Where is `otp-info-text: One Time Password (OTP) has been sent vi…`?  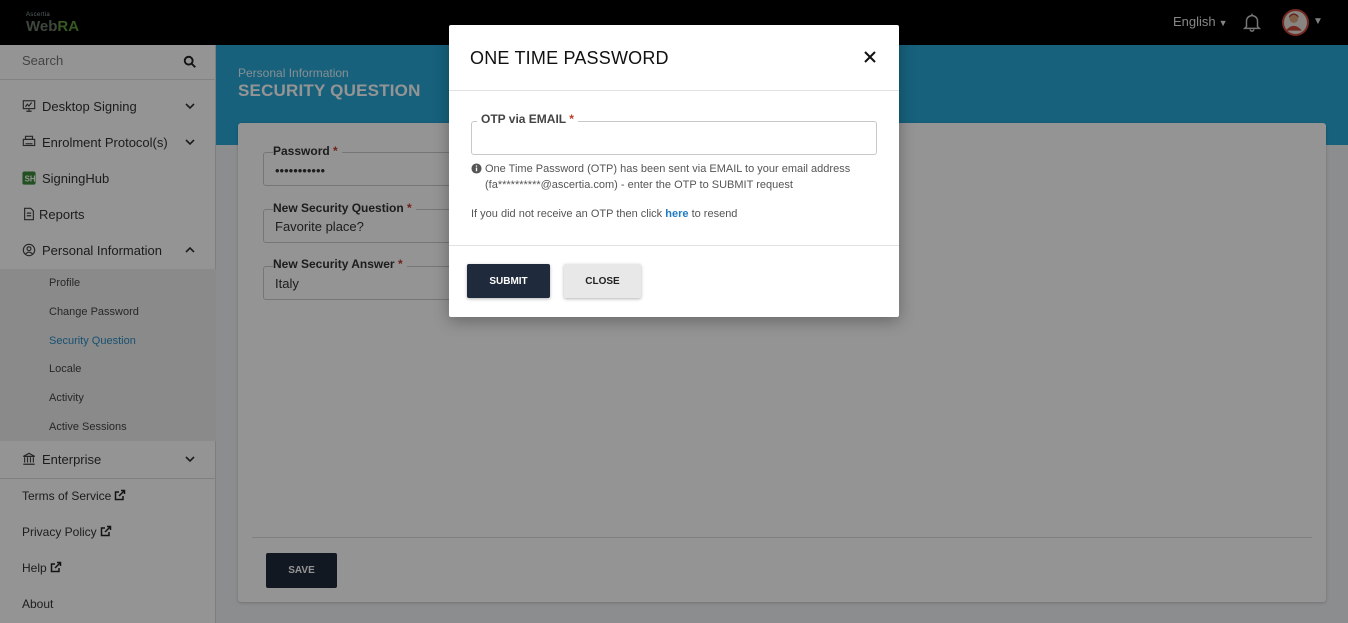 otp-info-text: One Time Password (OTP) has been sent vi… is located at coordinates (675, 177).